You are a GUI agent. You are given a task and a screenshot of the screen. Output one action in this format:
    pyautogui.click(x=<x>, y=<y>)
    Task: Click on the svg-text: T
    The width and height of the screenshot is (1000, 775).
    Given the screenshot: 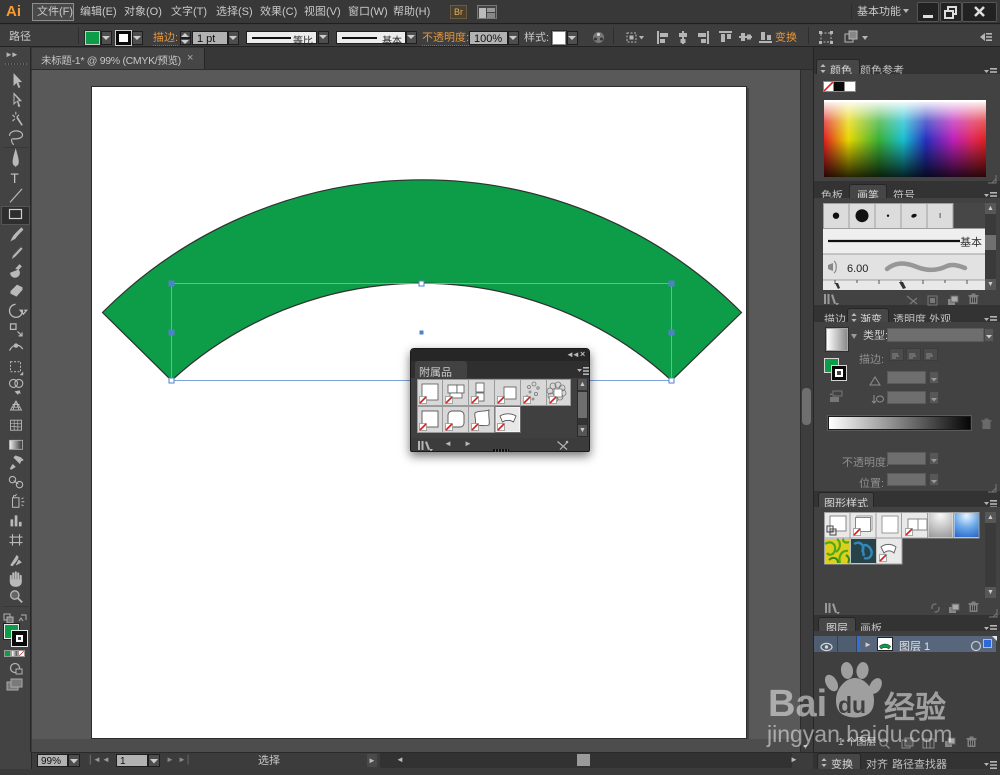 What is the action you would take?
    pyautogui.click(x=15, y=178)
    